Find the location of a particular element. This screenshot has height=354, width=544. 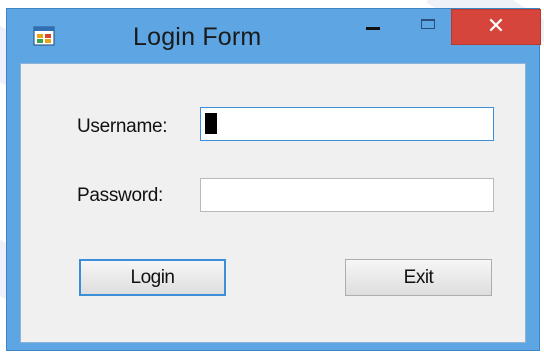

minimize-button is located at coordinates (373, 26).